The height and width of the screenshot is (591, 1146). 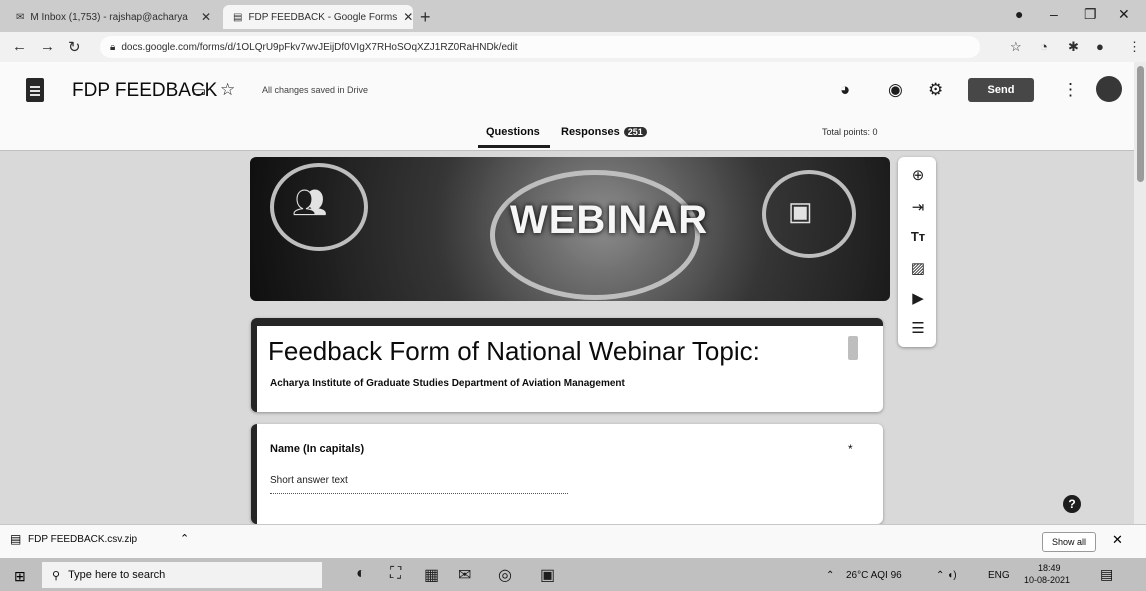 What do you see at coordinates (1047, 580) in the screenshot?
I see `clock-date: 10-08-2021` at bounding box center [1047, 580].